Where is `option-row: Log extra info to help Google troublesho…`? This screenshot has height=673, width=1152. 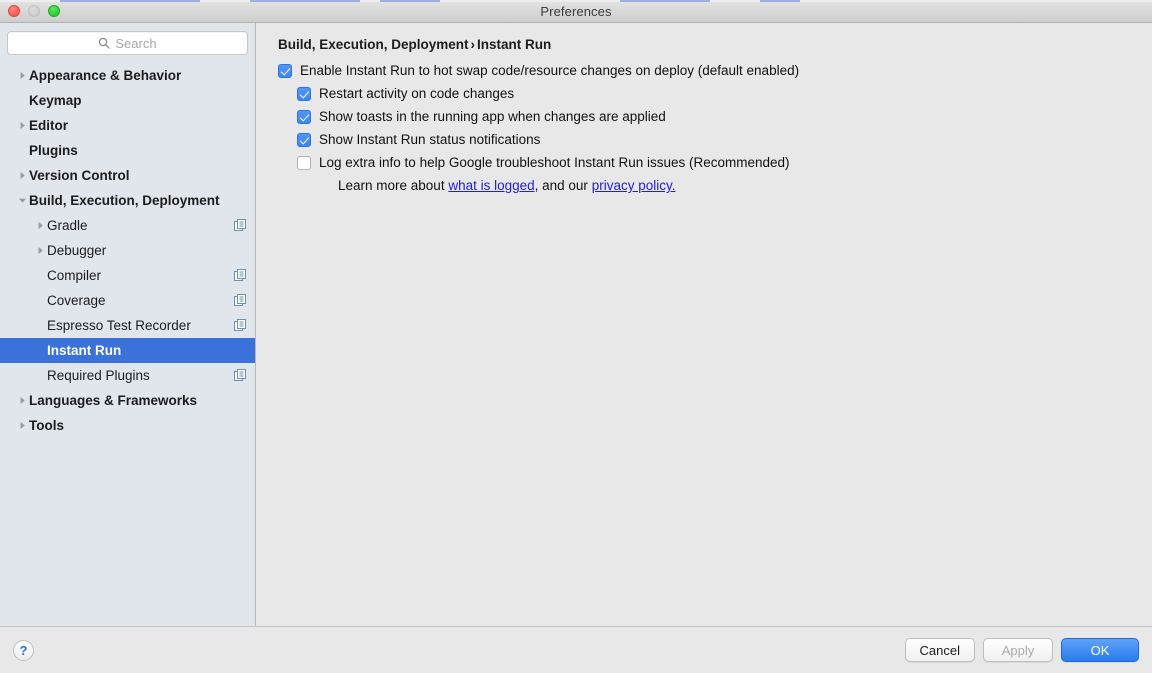 option-row: Log extra info to help Google troublesho… is located at coordinates (718, 163).